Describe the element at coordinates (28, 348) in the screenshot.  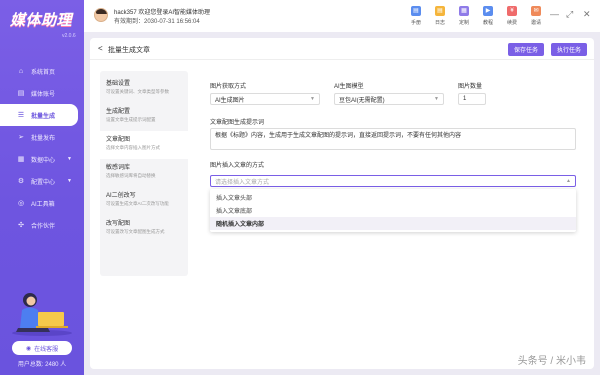
I see `chat-icon: ◉` at that location.